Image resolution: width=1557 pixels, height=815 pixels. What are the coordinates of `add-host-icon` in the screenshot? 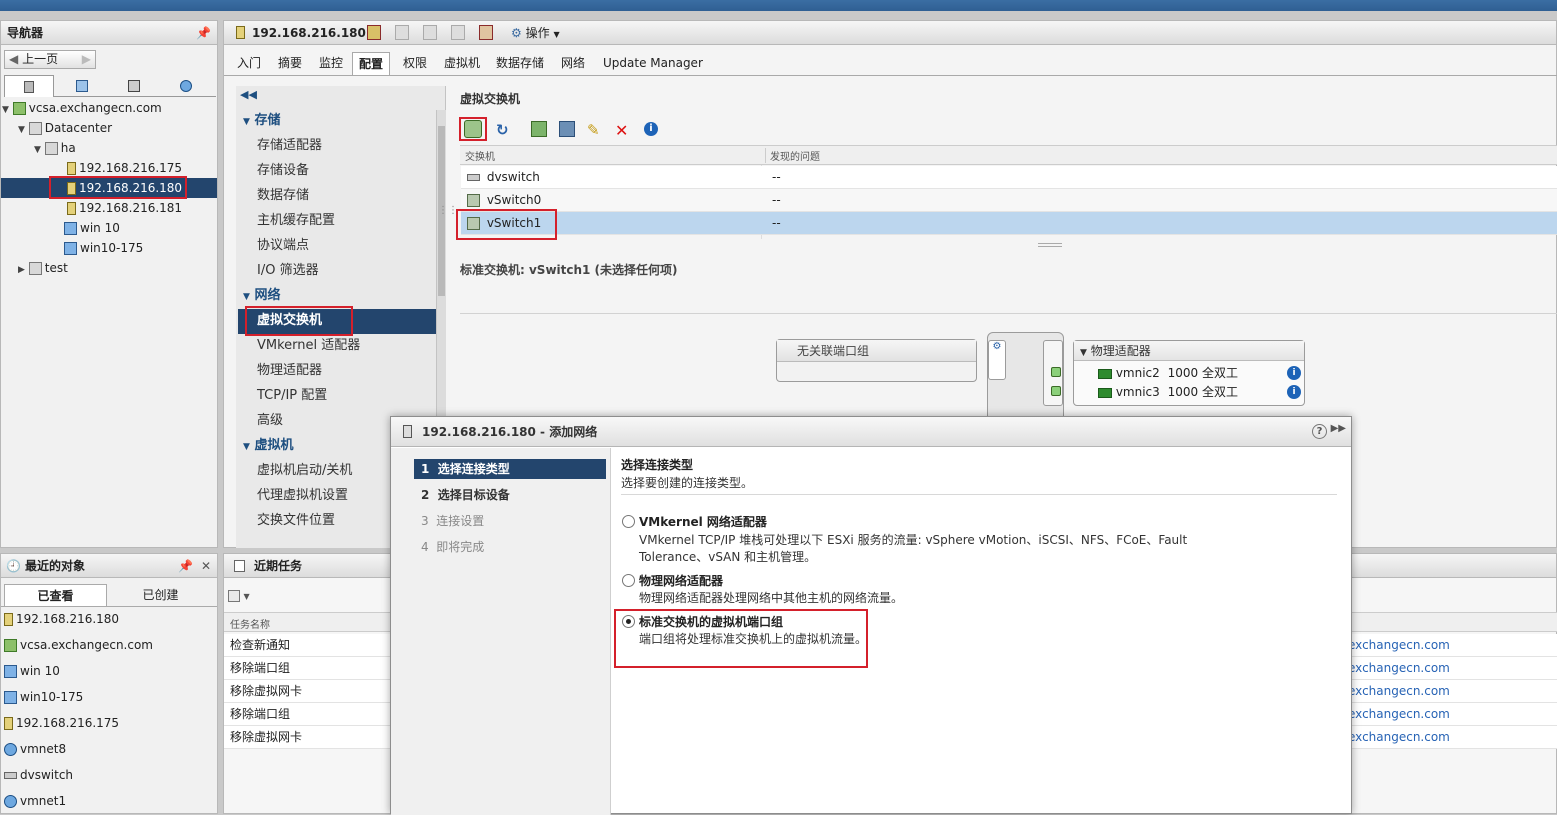 It's located at (374, 32).